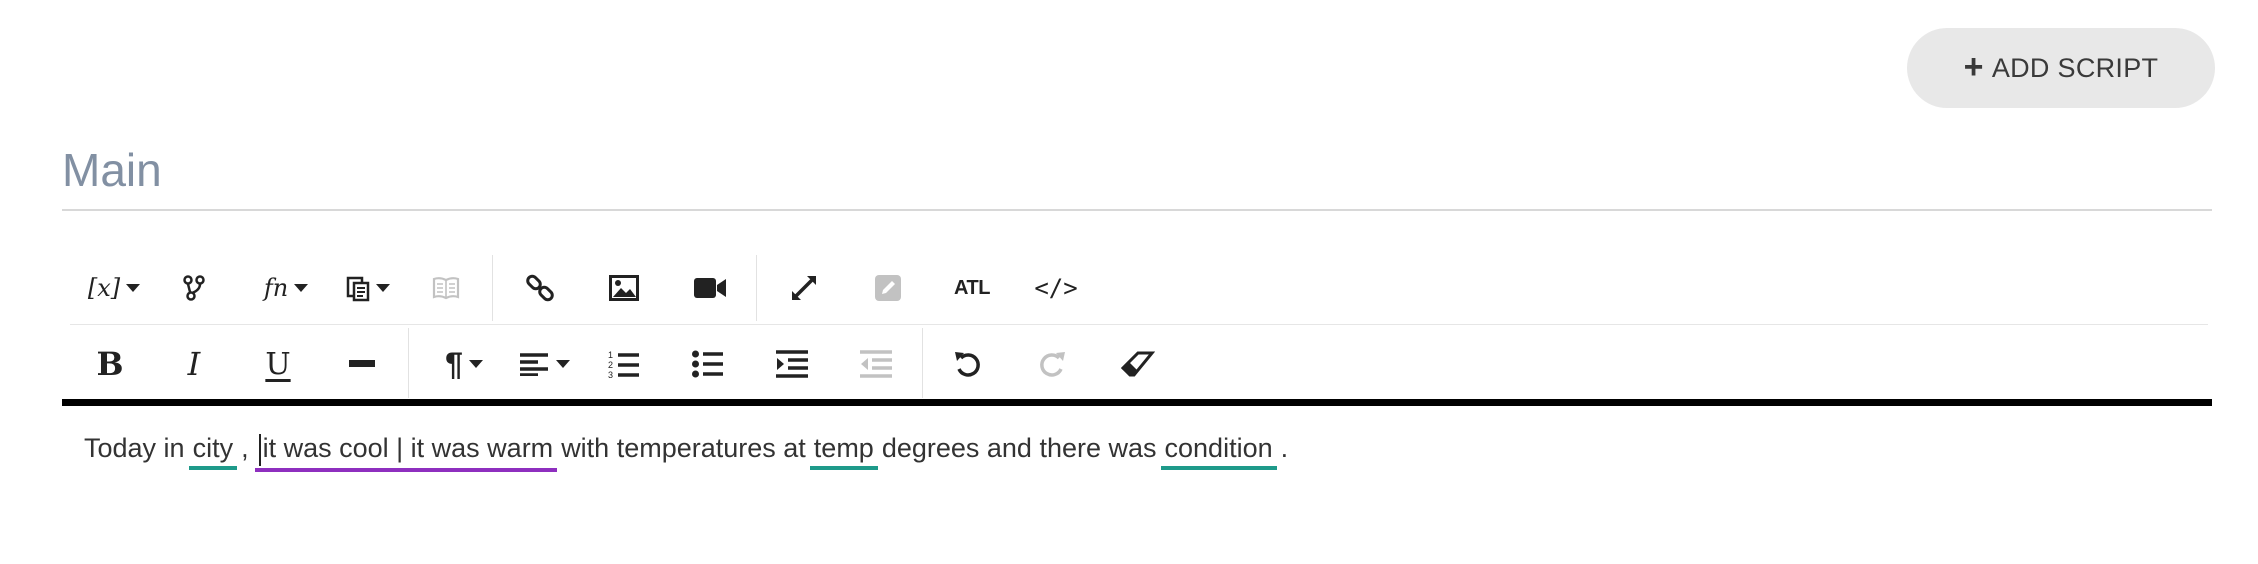 This screenshot has height=564, width=2258. What do you see at coordinates (454, 363) in the screenshot?
I see `paragraph-icon: ¶` at bounding box center [454, 363].